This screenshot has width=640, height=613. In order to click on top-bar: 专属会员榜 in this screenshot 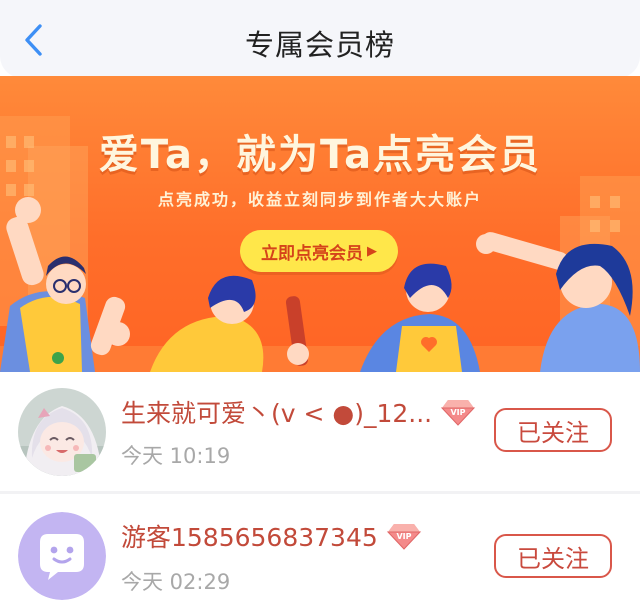, I will do `click(320, 39)`.